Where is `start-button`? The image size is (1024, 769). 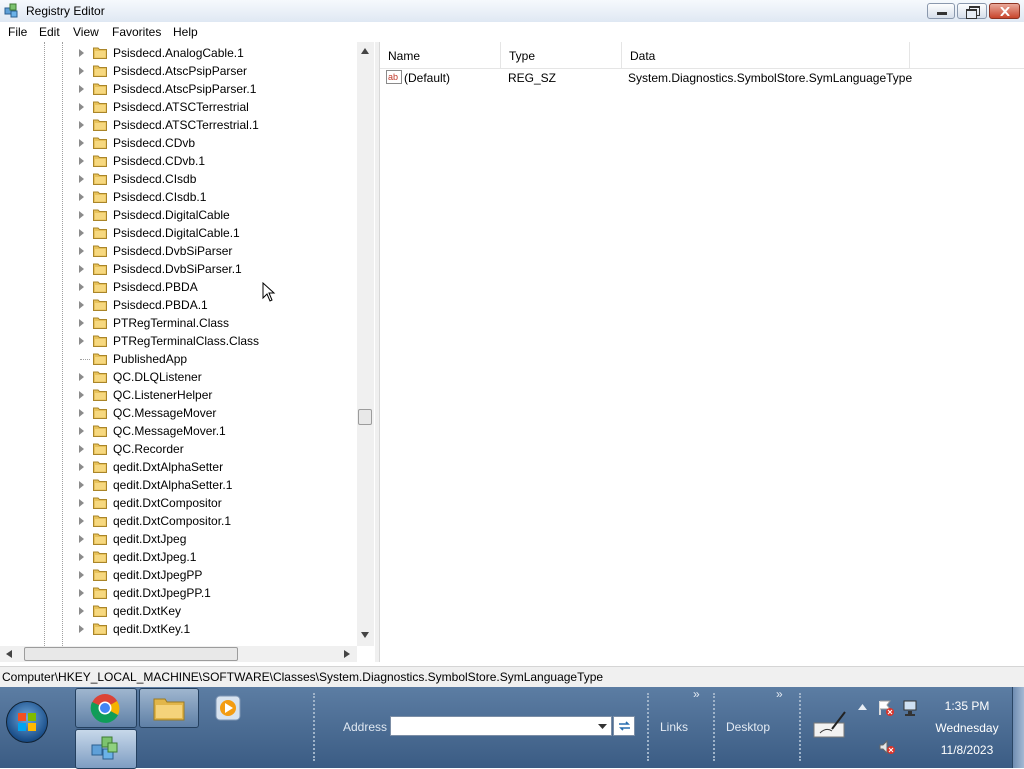 start-button is located at coordinates (27, 722).